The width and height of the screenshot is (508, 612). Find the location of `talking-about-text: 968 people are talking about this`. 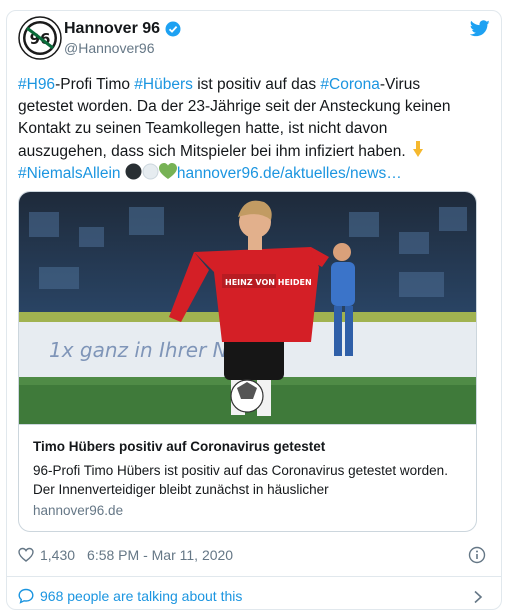

talking-about-text: 968 people are talking about this is located at coordinates (141, 596).